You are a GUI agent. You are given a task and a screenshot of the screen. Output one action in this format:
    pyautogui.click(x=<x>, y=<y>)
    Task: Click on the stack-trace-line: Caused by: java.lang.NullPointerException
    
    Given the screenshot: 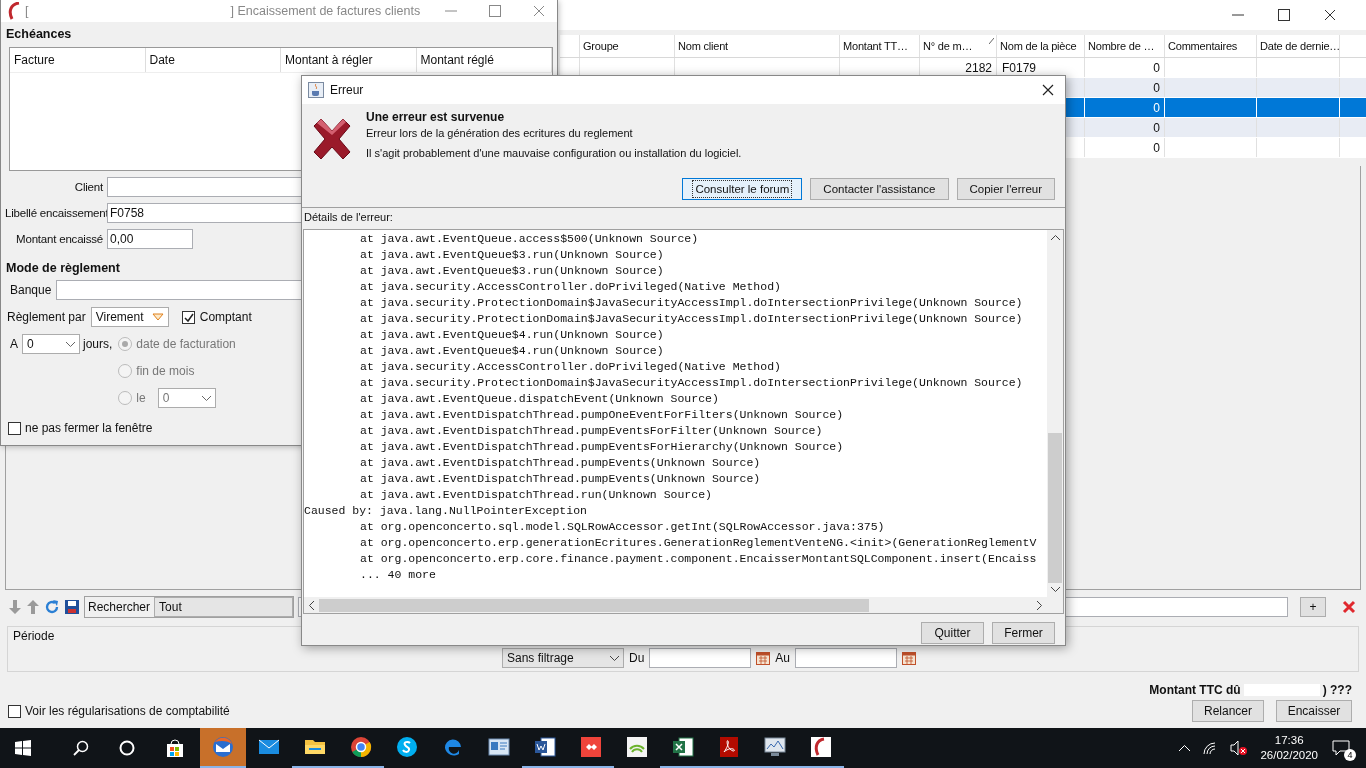 What is the action you would take?
    pyautogui.click(x=445, y=510)
    